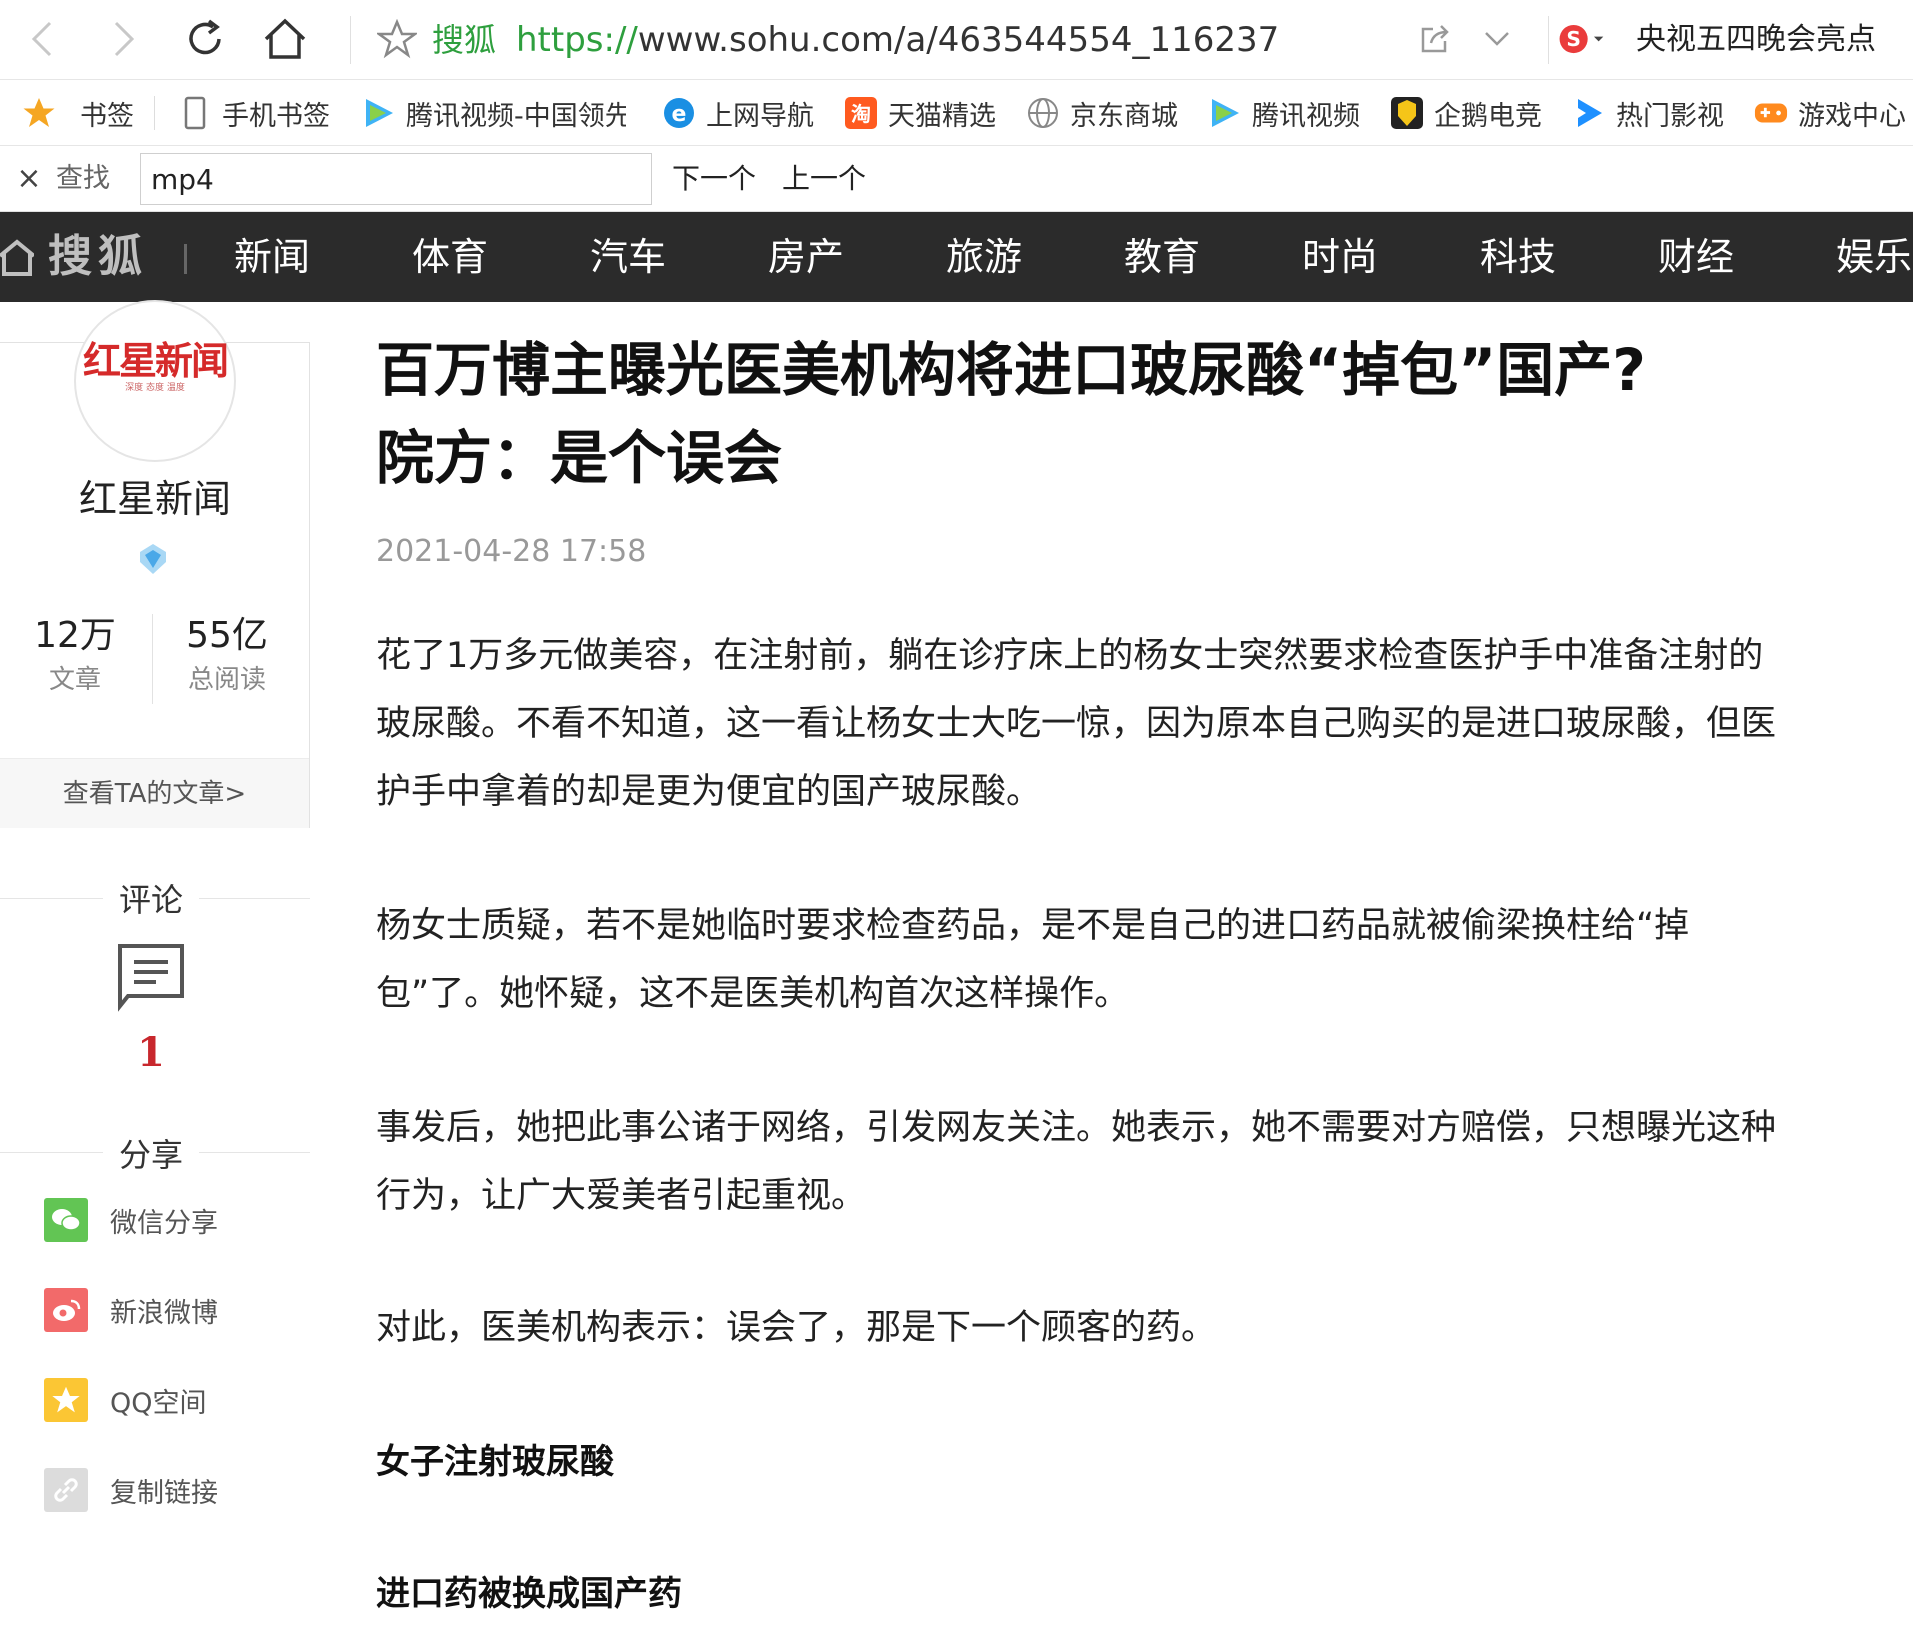 The image size is (1913, 1644). I want to click on nav-item-realestate: 房产, so click(806, 257).